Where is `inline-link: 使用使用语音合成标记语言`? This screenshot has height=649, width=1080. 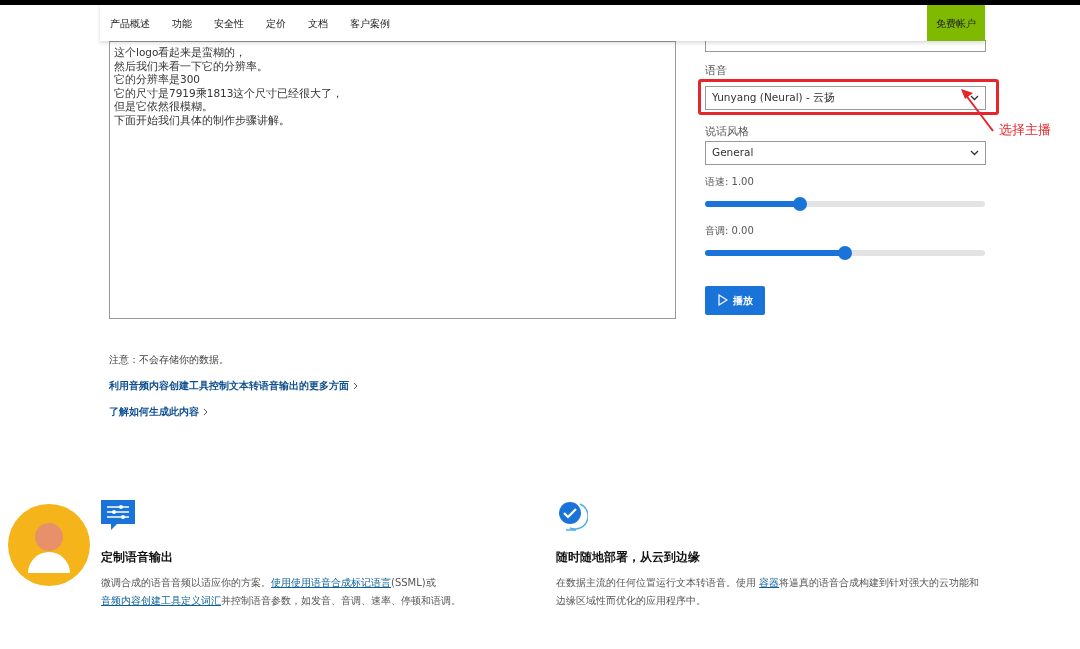 inline-link: 使用使用语音合成标记语言 is located at coordinates (331, 582).